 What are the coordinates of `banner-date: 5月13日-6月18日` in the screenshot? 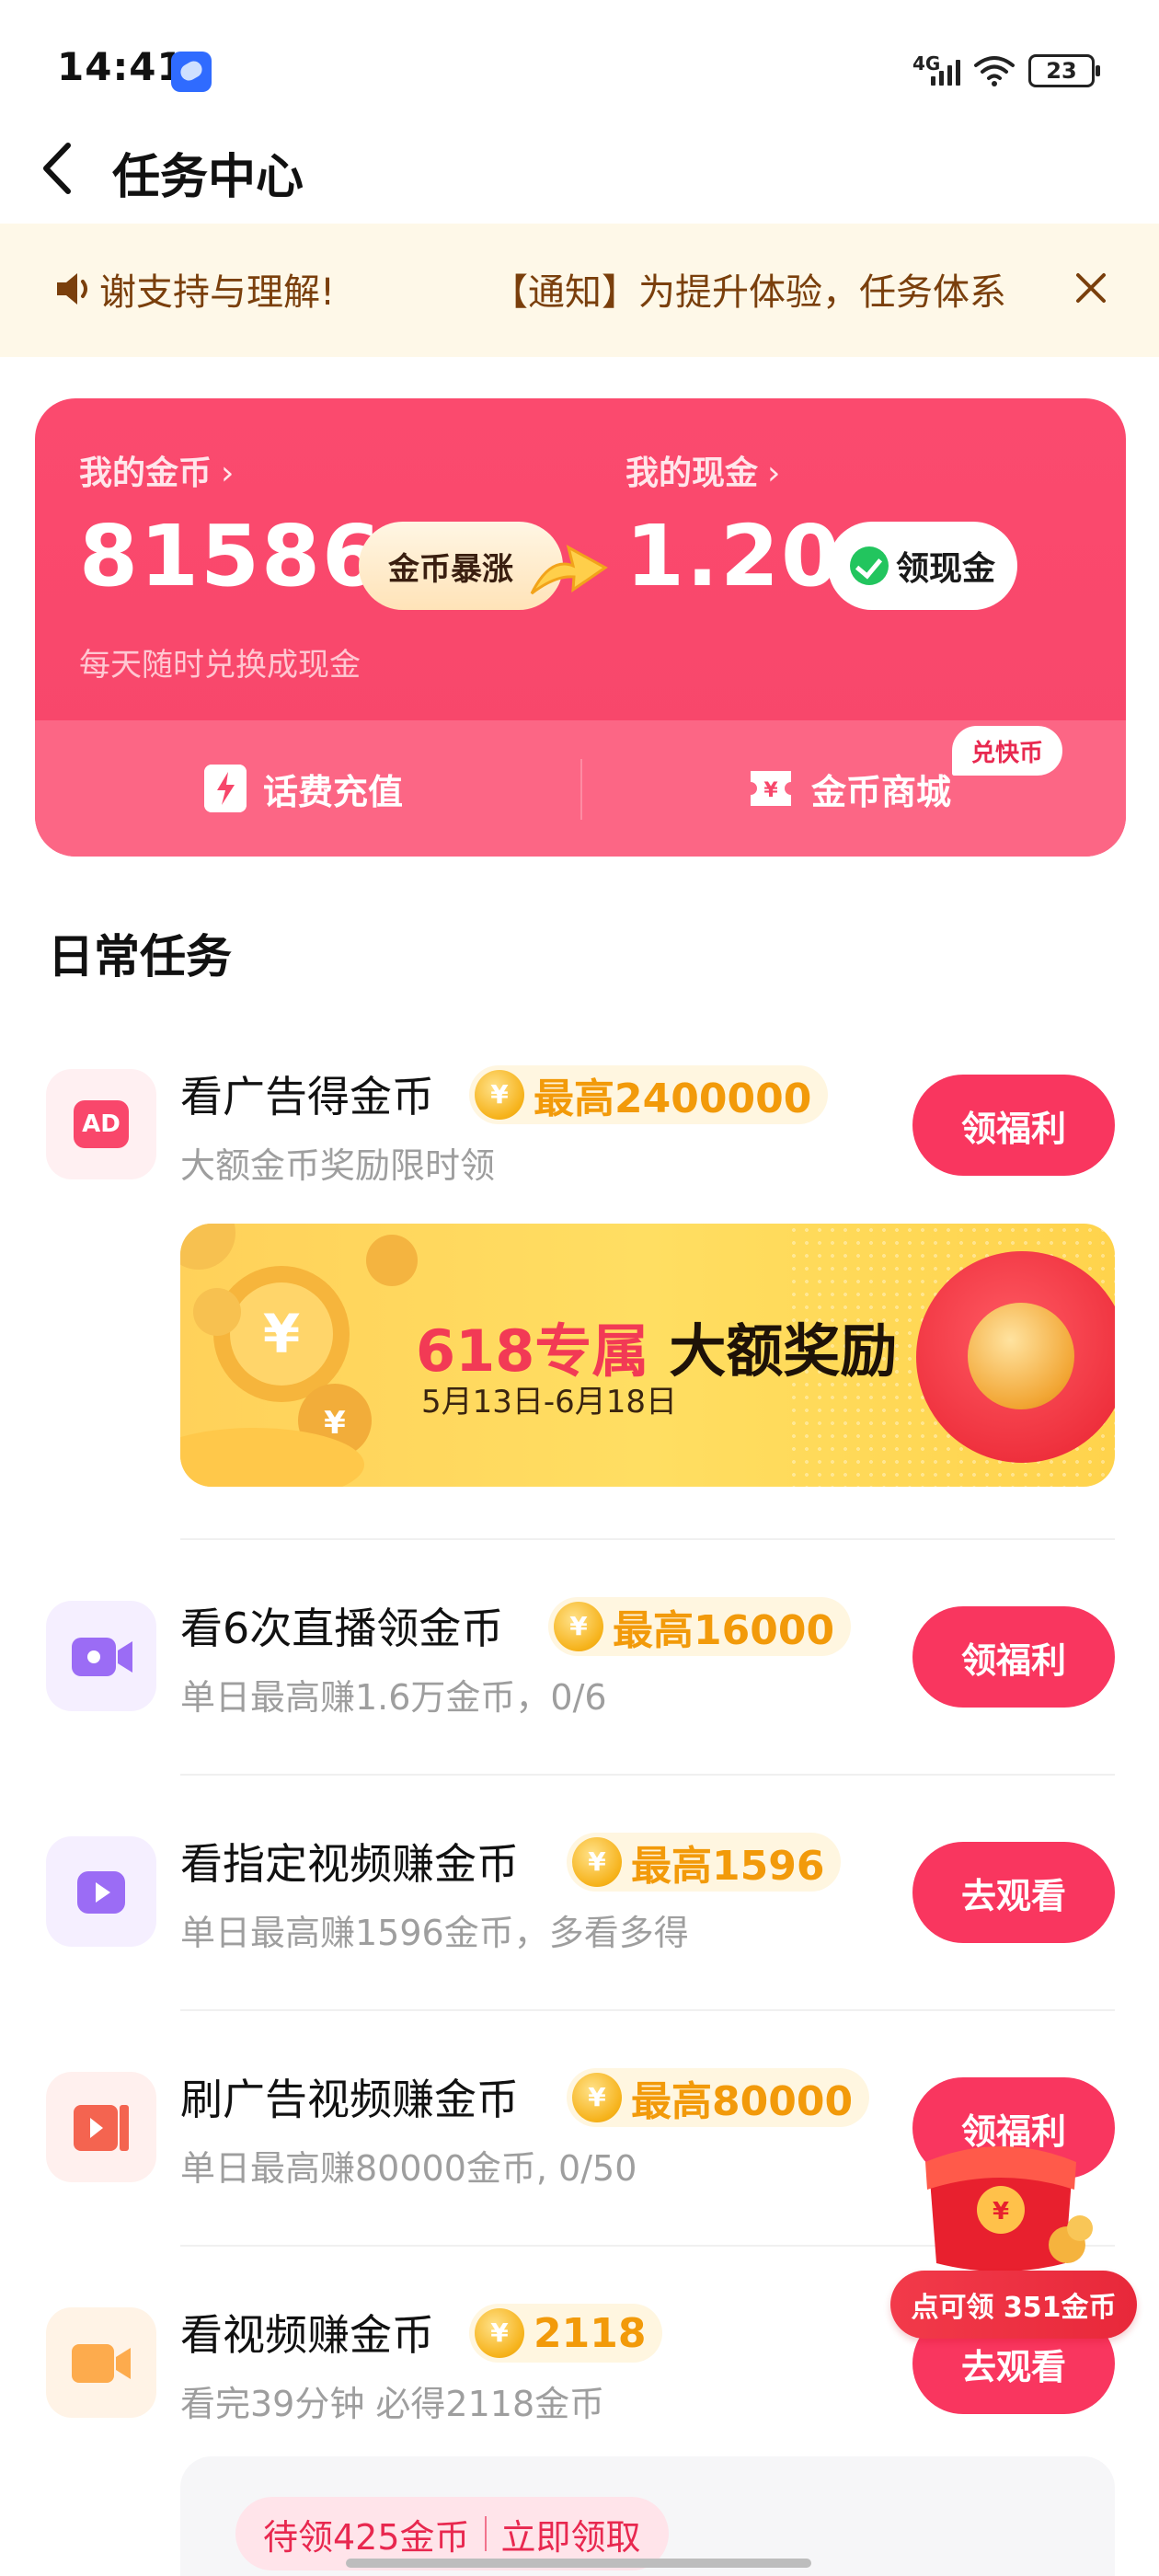 It's located at (549, 1402).